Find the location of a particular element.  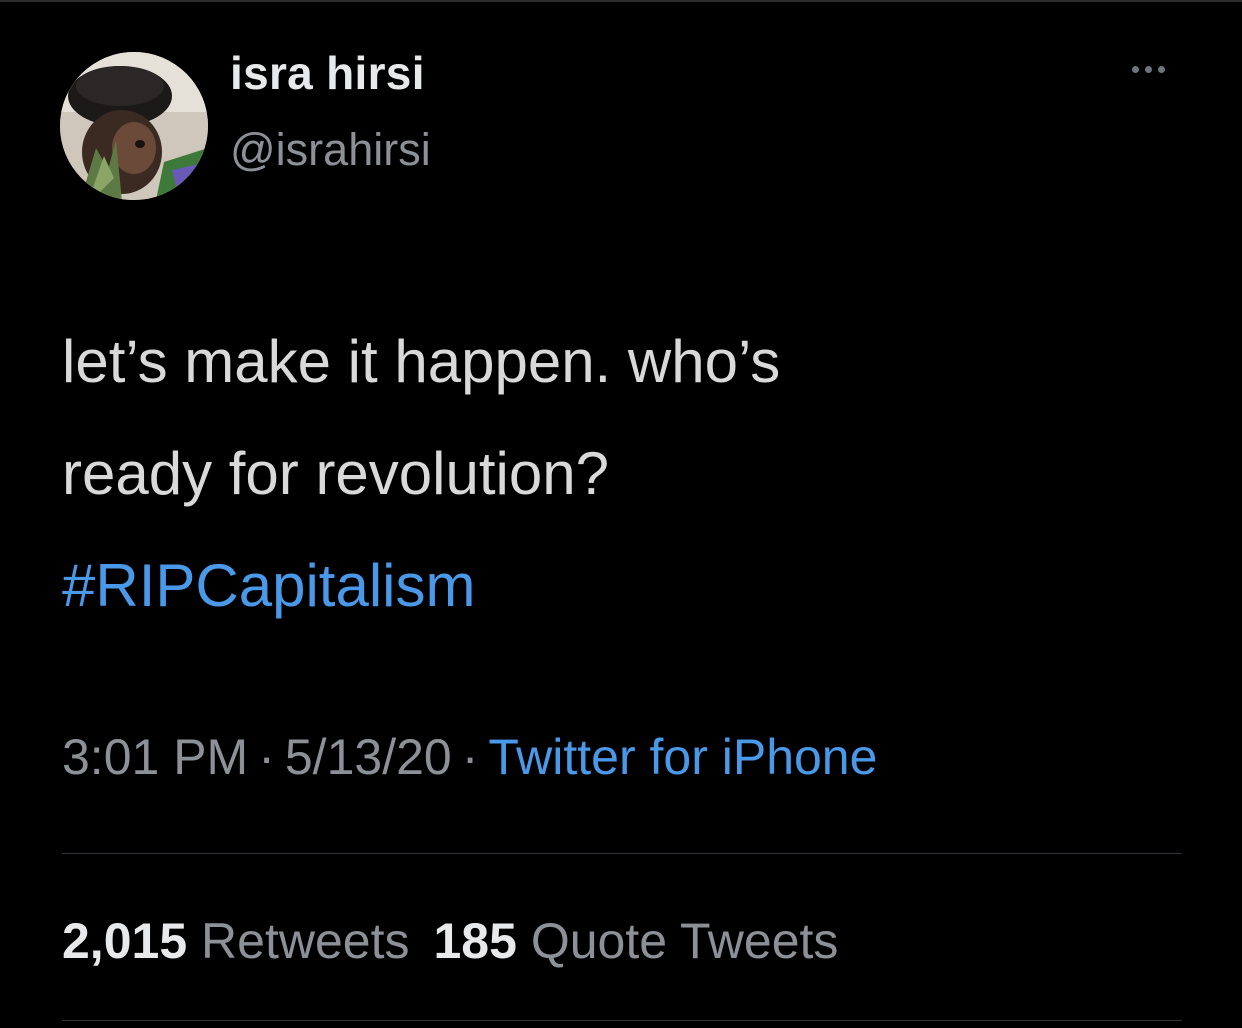

tweet-text-line: ready for revolution? is located at coordinates (335, 473).